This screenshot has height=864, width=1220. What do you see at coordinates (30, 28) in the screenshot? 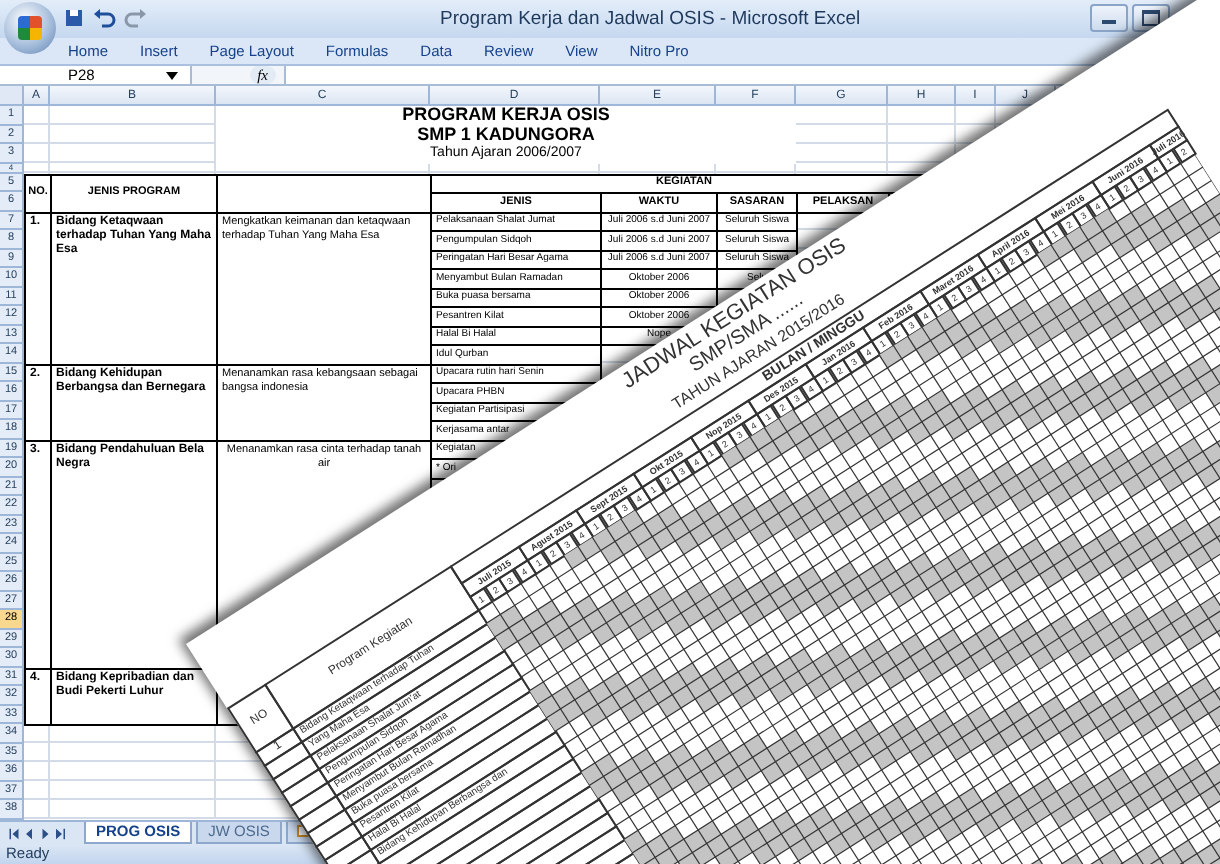
I see `office-button` at bounding box center [30, 28].